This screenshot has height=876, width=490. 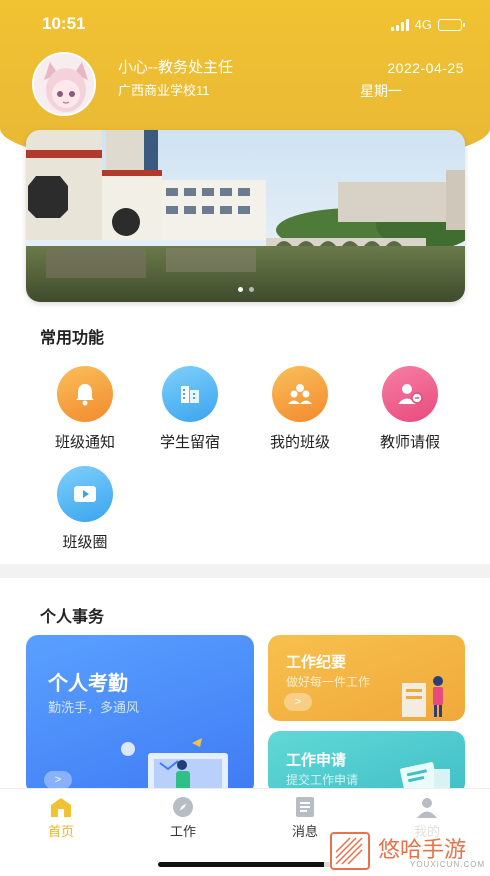 I want to click on video-icon, so click(x=85, y=494).